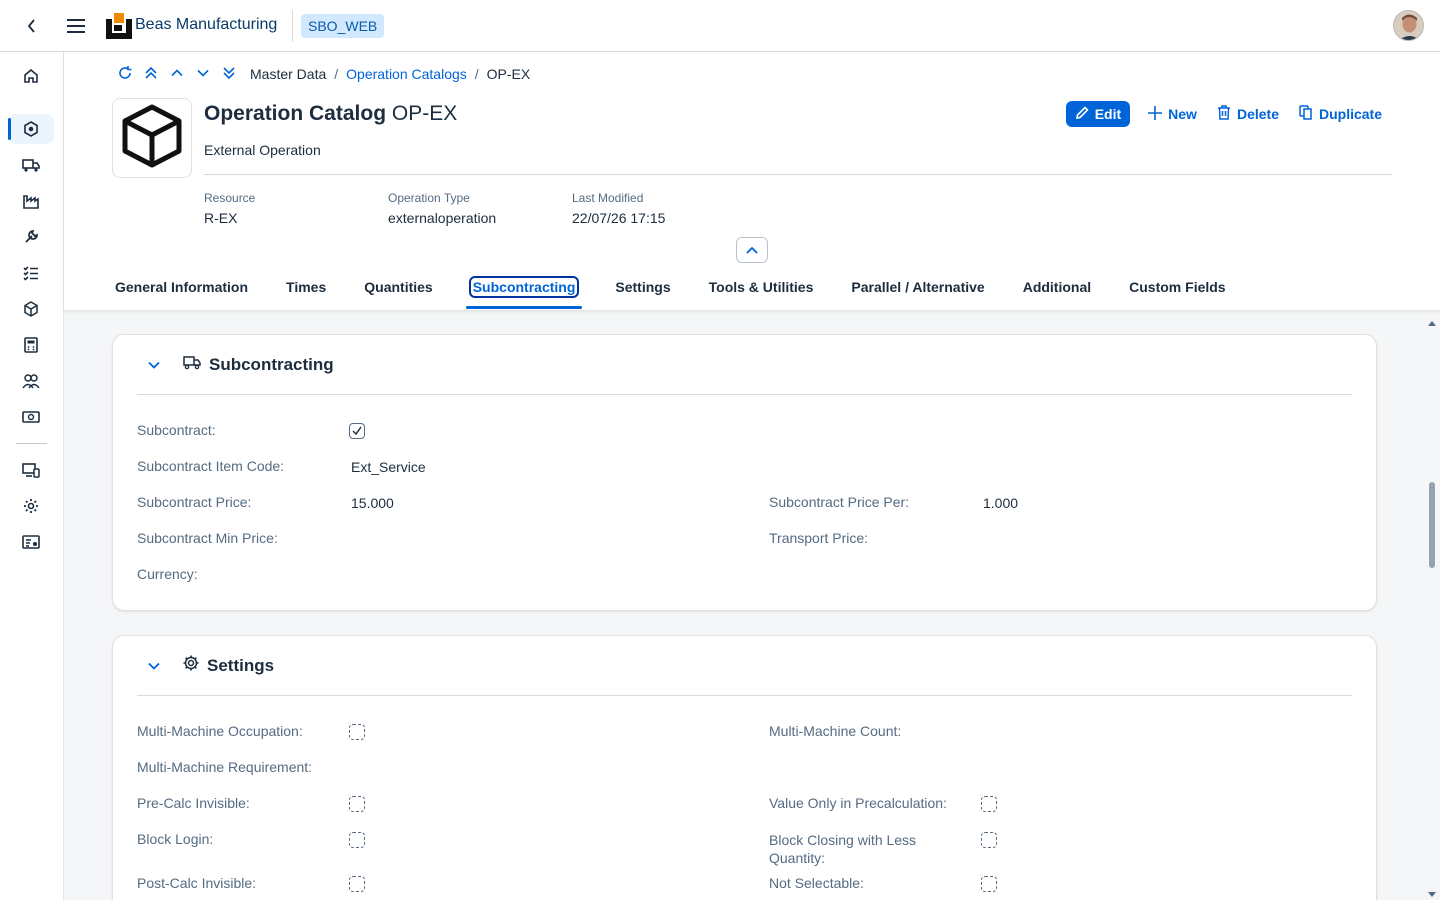 The height and width of the screenshot is (900, 1440). What do you see at coordinates (989, 804) in the screenshot?
I see `value-only-precalc-checkbox` at bounding box center [989, 804].